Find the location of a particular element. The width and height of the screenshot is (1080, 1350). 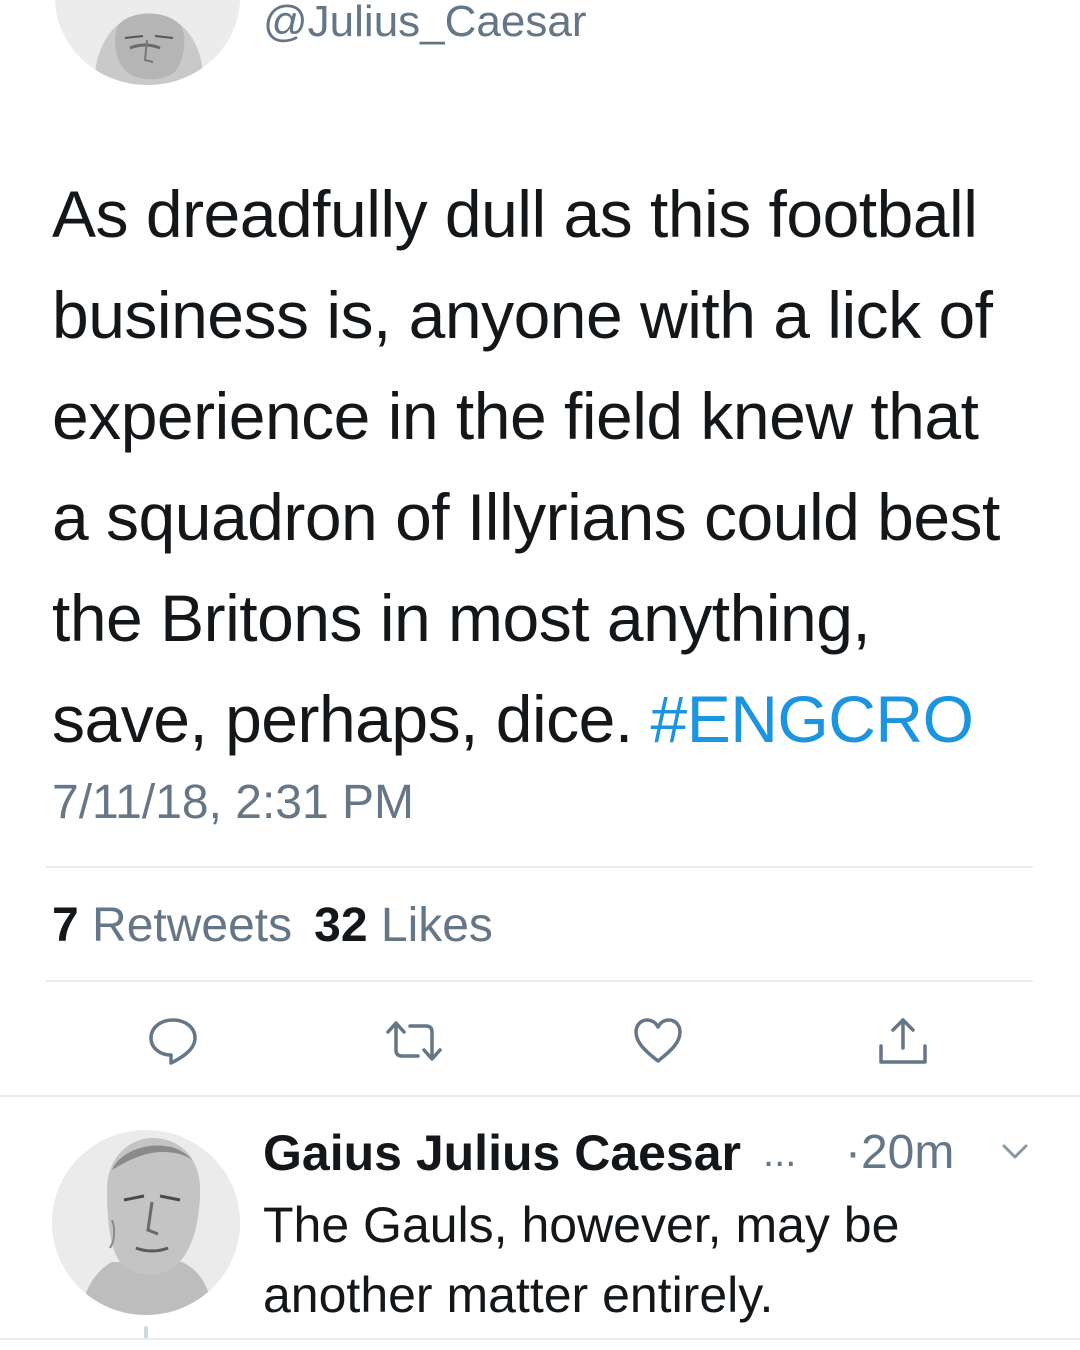

retweets-count: 7 is located at coordinates (65, 925).